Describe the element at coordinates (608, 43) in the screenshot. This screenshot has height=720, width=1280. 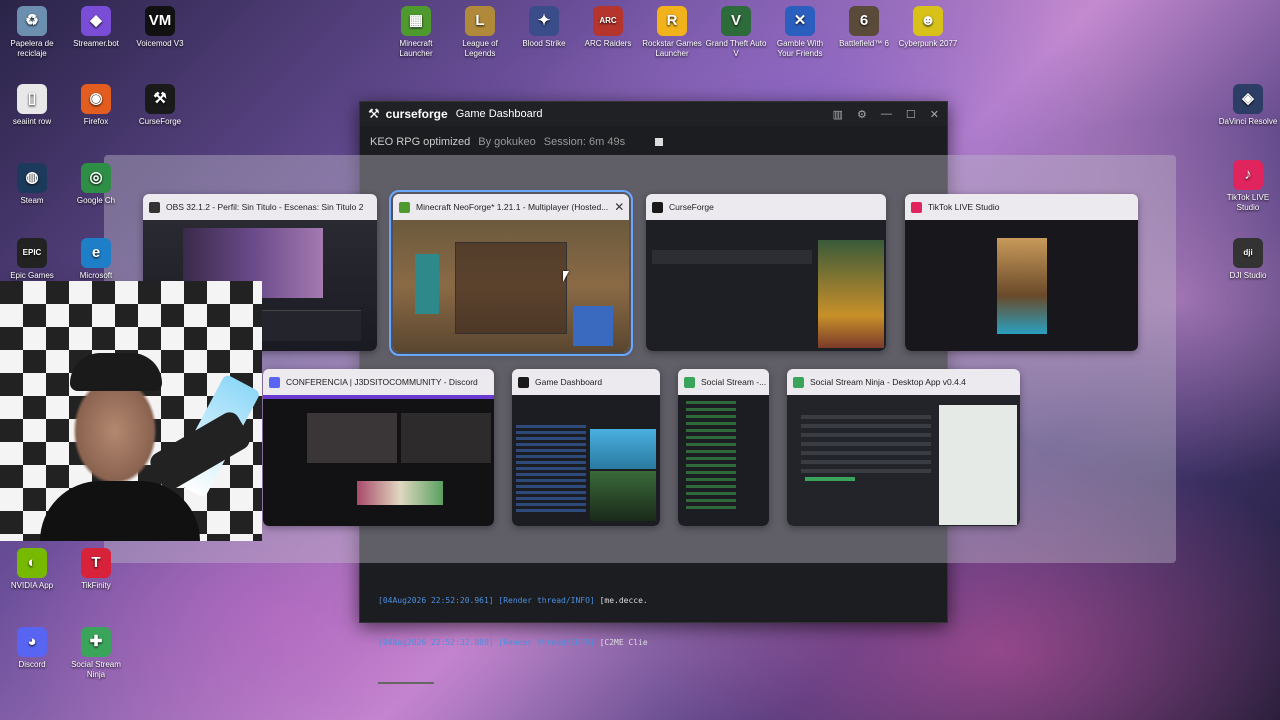
I see `desktop-shortcut-label: ARC Raiders` at that location.